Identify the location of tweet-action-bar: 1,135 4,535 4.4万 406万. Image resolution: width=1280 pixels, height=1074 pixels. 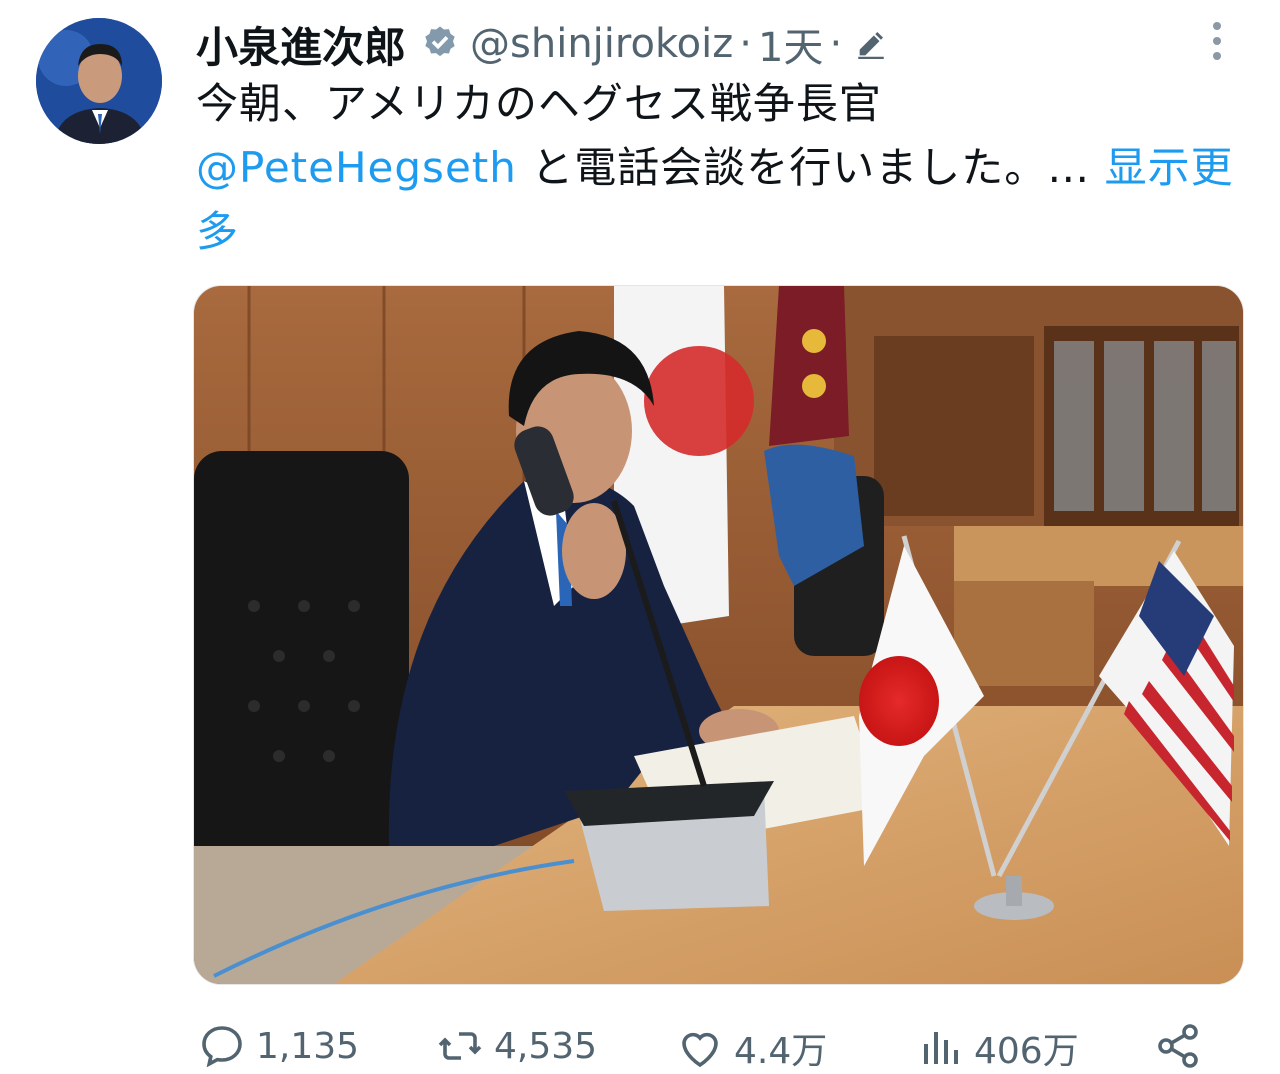
(721, 1046).